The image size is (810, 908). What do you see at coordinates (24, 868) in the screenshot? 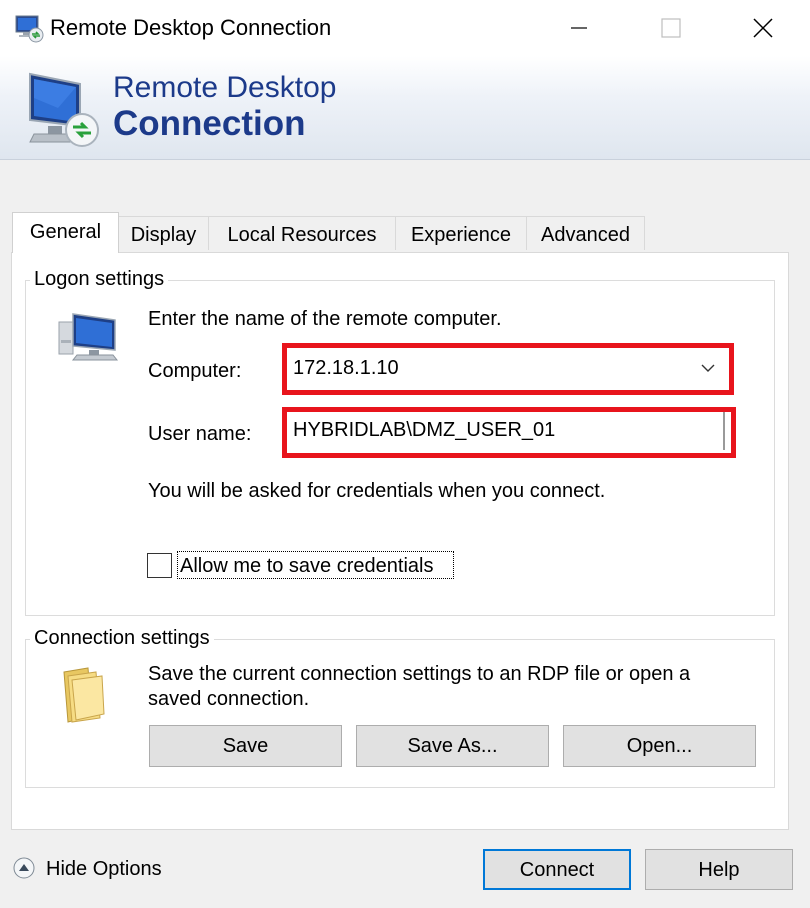
I see `chevron-up-icon` at bounding box center [24, 868].